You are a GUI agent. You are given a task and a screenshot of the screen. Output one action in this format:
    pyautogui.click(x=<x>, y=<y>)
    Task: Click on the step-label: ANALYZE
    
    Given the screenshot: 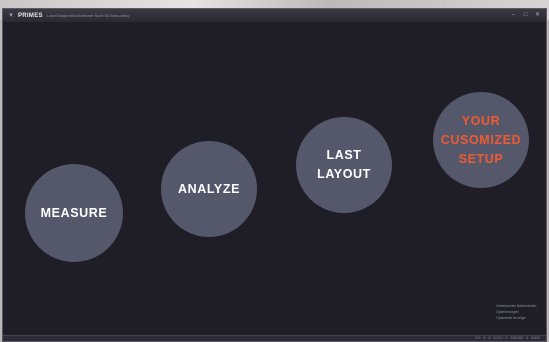 What is the action you would take?
    pyautogui.click(x=209, y=188)
    